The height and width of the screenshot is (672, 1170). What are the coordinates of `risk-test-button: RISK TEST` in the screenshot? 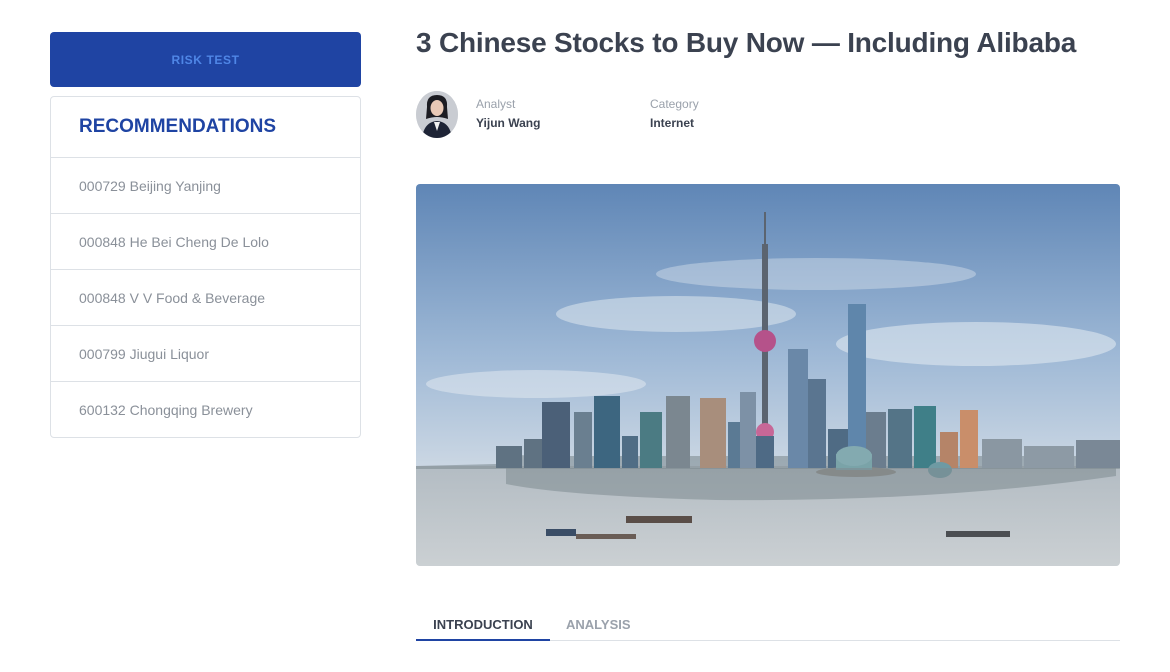 It's located at (205, 59).